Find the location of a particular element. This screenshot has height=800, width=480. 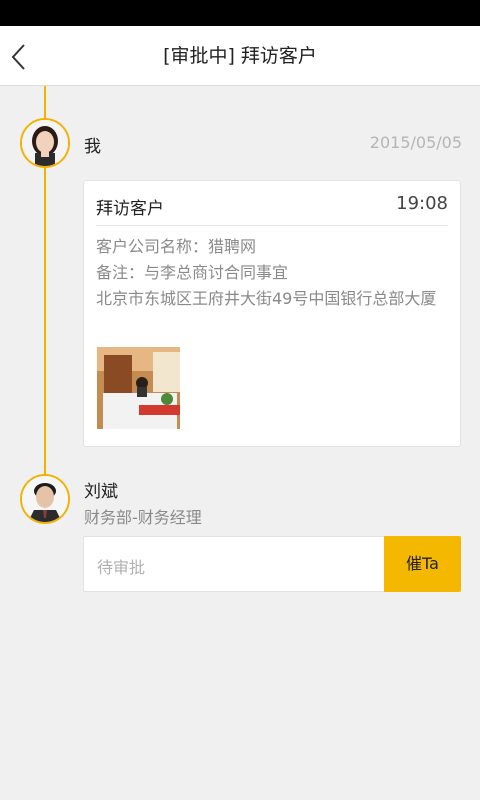

person-name: 刘斌 is located at coordinates (101, 492).